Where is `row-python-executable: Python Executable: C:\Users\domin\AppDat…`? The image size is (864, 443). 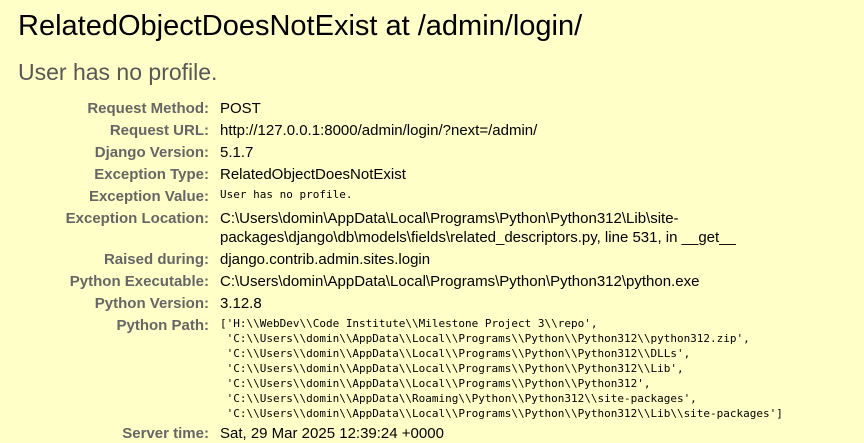 row-python-executable: Python Executable: C:\Users\domin\AppDat… is located at coordinates (432, 282).